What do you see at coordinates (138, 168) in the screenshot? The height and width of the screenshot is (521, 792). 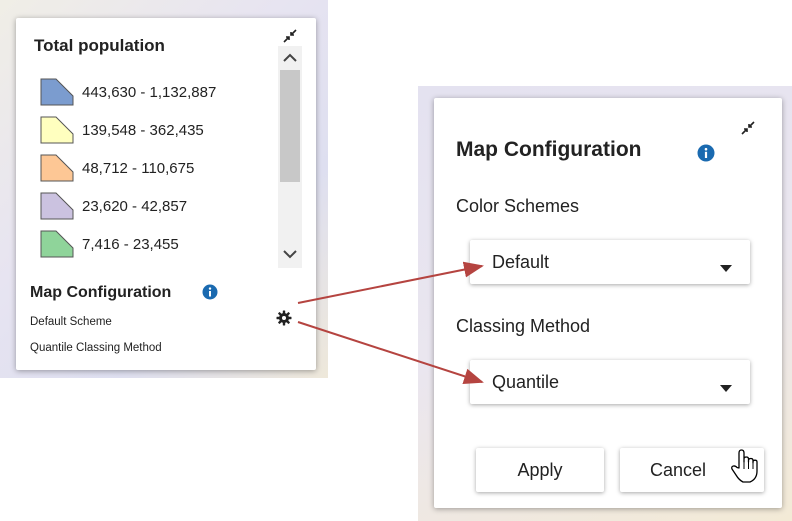 I see `legend-item-label: 48,712 - 110,675` at bounding box center [138, 168].